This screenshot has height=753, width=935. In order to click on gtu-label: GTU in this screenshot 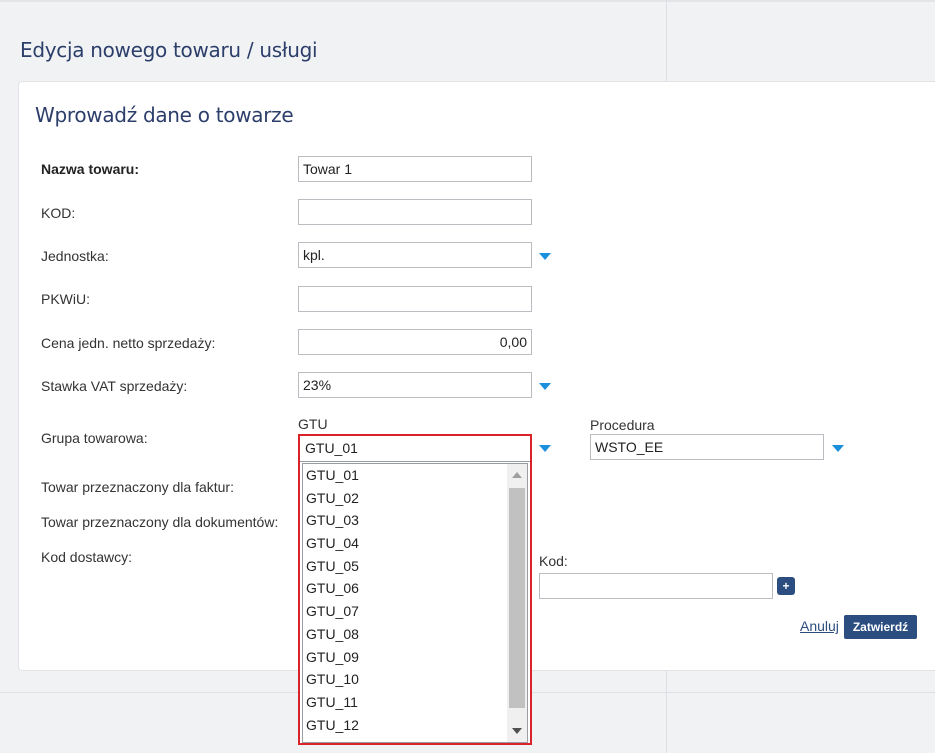, I will do `click(313, 424)`.